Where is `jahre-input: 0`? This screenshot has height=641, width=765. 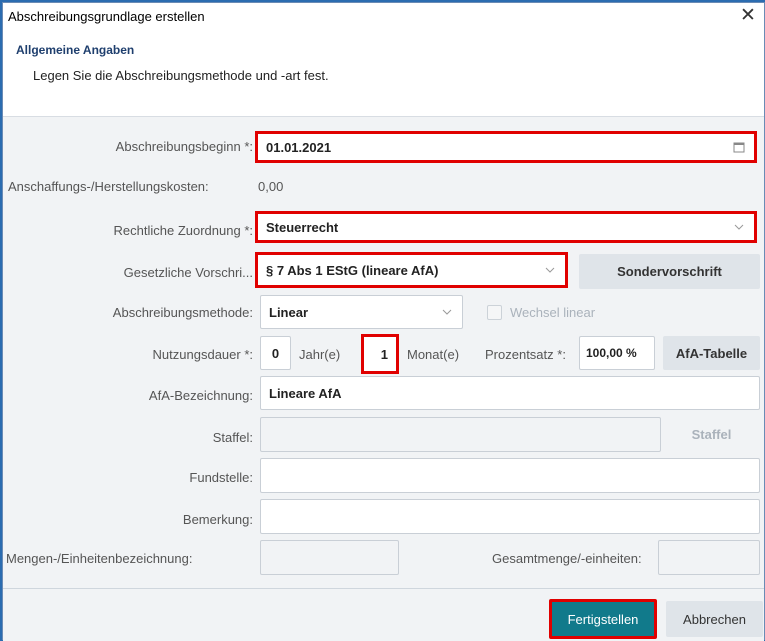 jahre-input: 0 is located at coordinates (275, 353).